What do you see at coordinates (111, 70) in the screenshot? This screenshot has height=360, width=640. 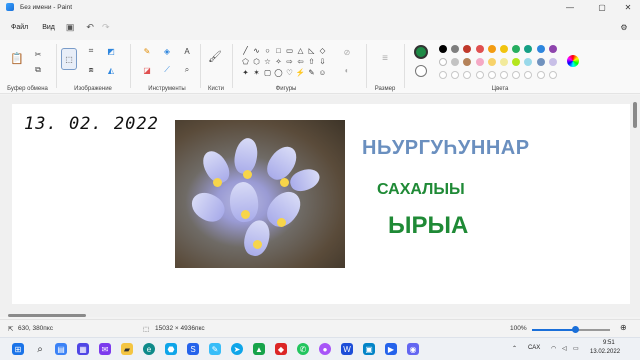 I see `rotate-icon: ◭` at bounding box center [111, 70].